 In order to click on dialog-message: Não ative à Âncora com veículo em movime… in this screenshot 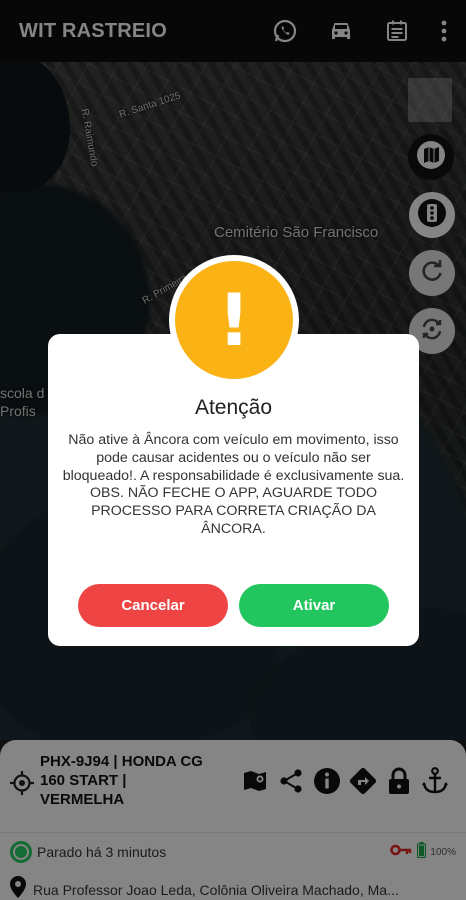, I will do `click(233, 484)`.